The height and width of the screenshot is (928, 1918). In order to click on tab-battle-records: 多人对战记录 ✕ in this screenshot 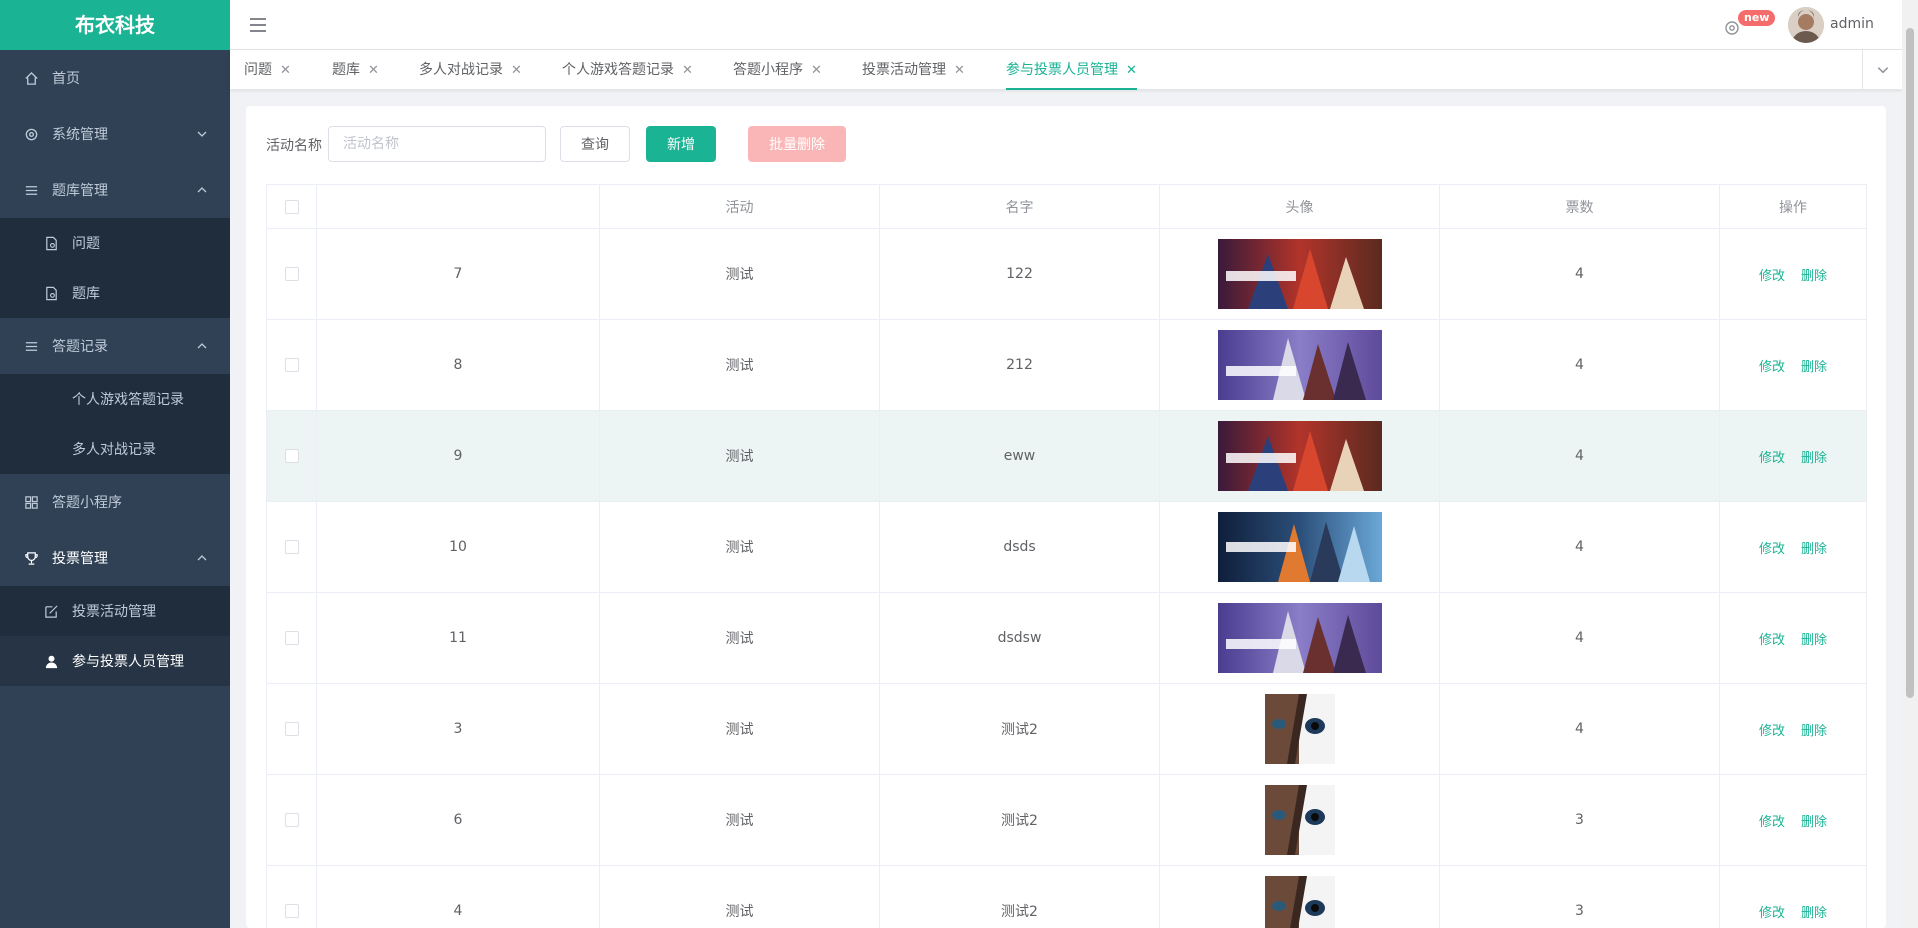, I will do `click(470, 70)`.